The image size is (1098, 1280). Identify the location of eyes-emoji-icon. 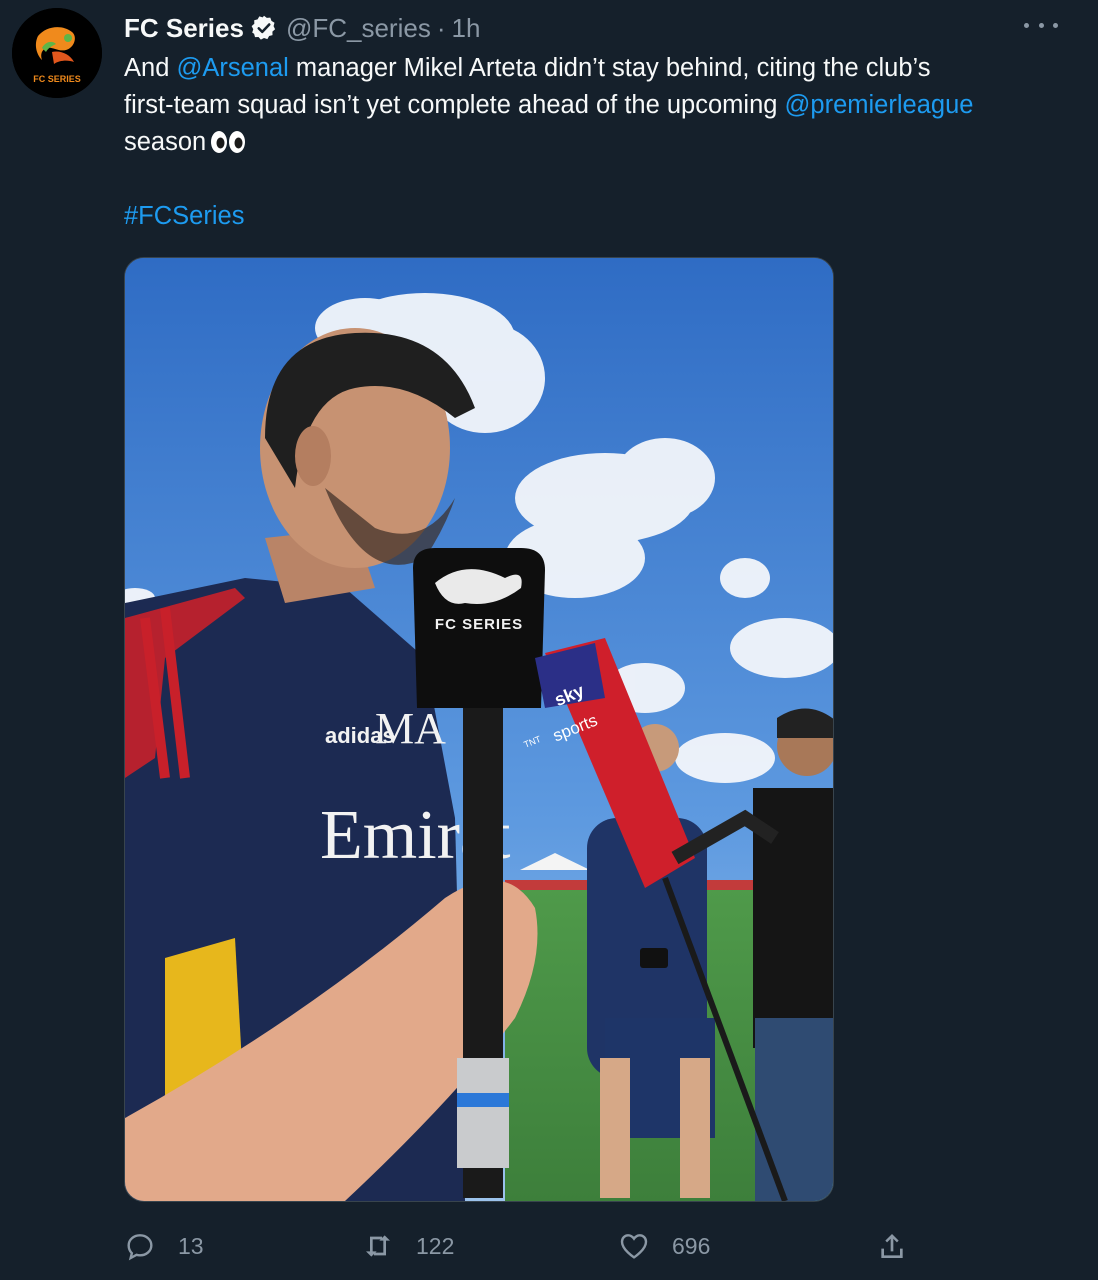
(228, 142).